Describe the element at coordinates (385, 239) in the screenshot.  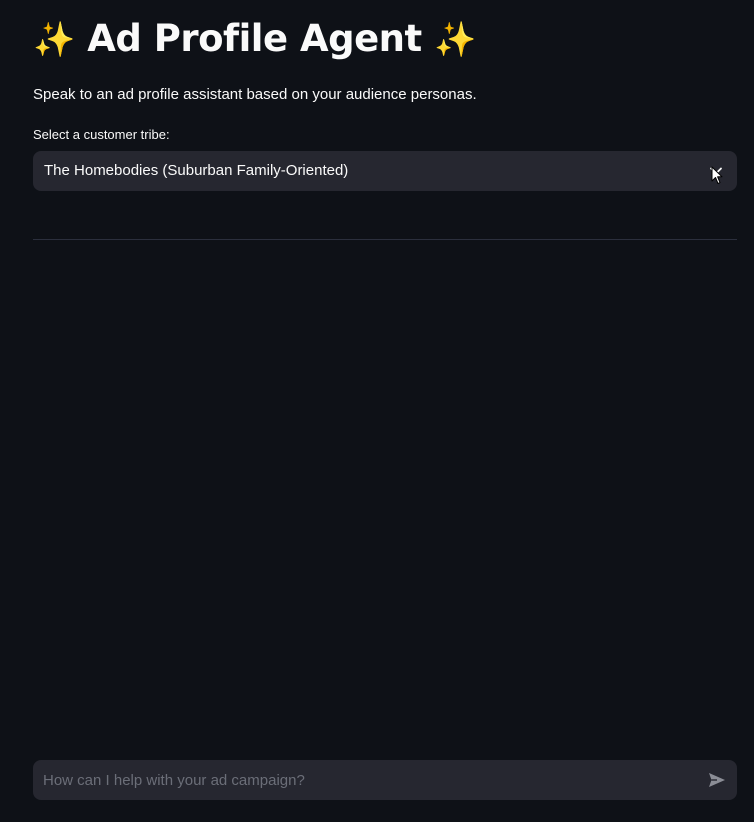
I see `divider` at that location.